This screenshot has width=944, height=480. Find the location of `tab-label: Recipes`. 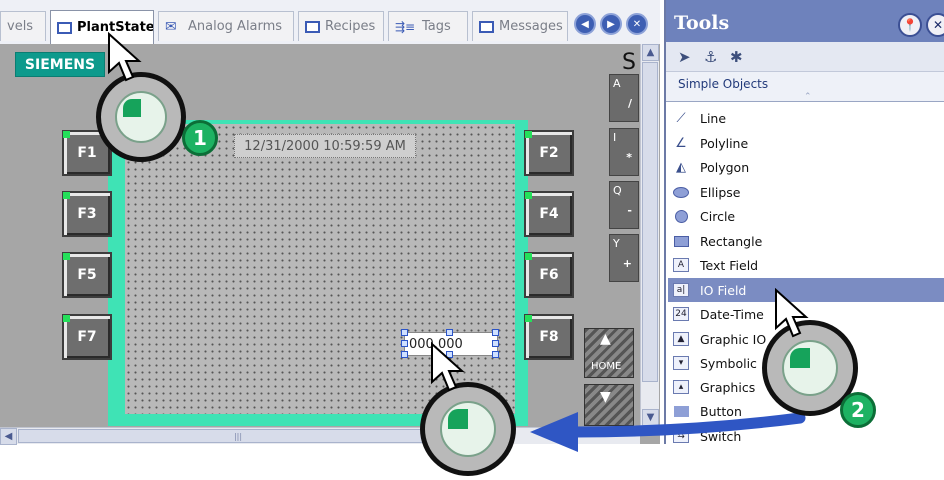

tab-label: Recipes is located at coordinates (350, 26).